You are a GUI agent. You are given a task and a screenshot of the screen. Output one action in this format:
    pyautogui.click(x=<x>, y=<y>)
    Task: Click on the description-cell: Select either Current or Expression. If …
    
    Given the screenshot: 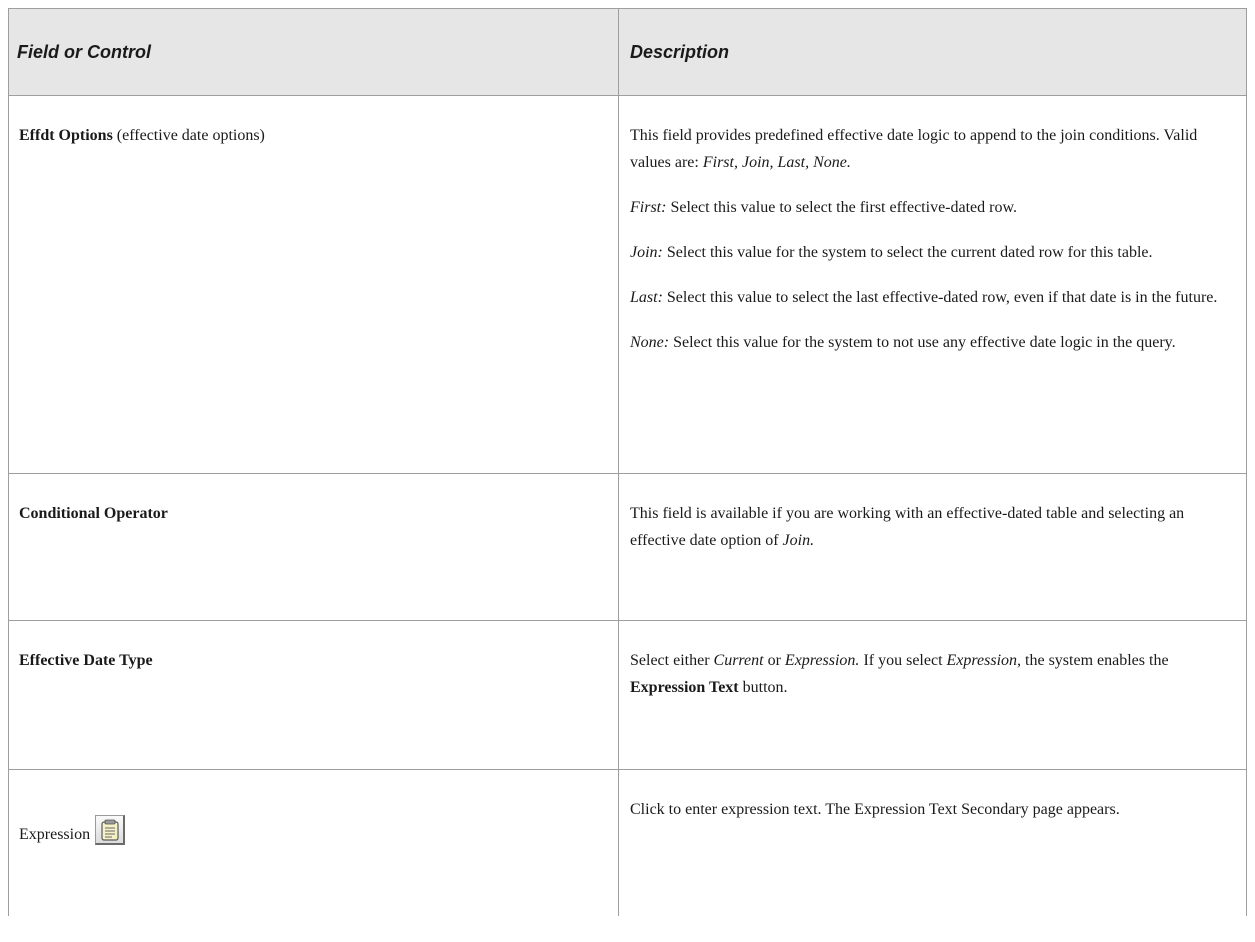 What is the action you would take?
    pyautogui.click(x=932, y=695)
    